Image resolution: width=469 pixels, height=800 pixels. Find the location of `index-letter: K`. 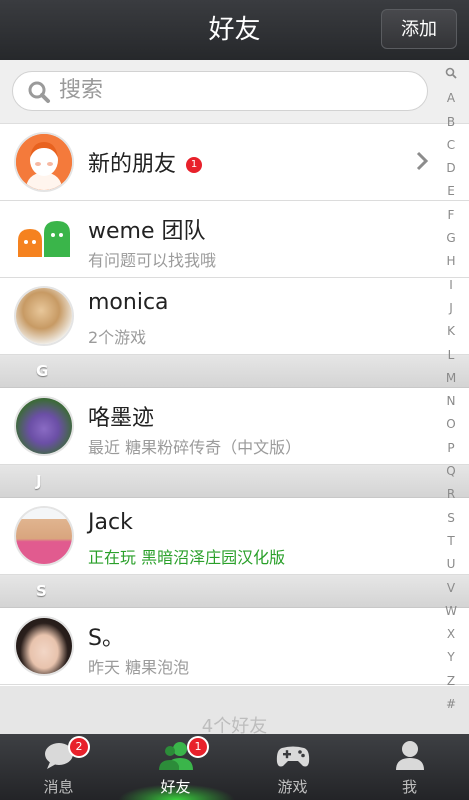

index-letter: K is located at coordinates (451, 331).